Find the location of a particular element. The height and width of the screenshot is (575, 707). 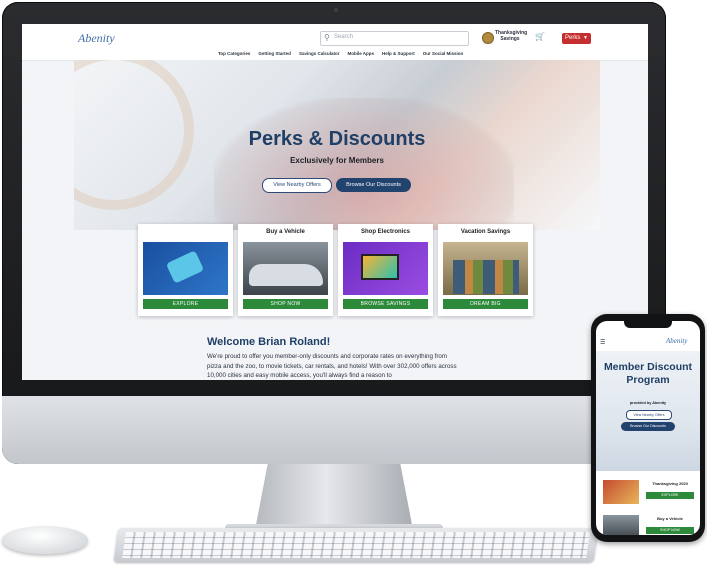

perks-dropdown: Perks ▼ is located at coordinates (576, 38).